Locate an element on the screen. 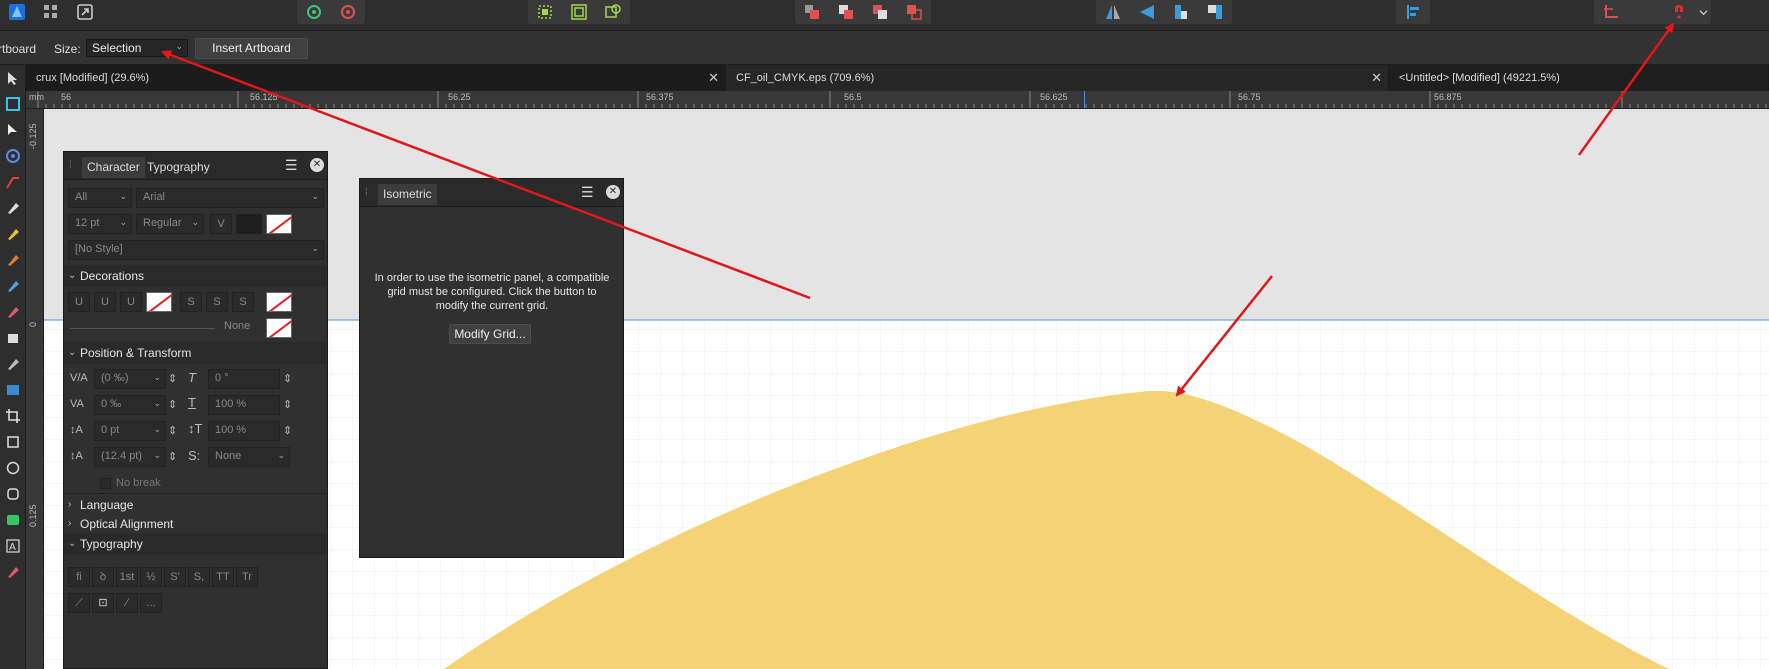 This screenshot has width=1769, height=669. pen-tool-icon is located at coordinates (13, 208).